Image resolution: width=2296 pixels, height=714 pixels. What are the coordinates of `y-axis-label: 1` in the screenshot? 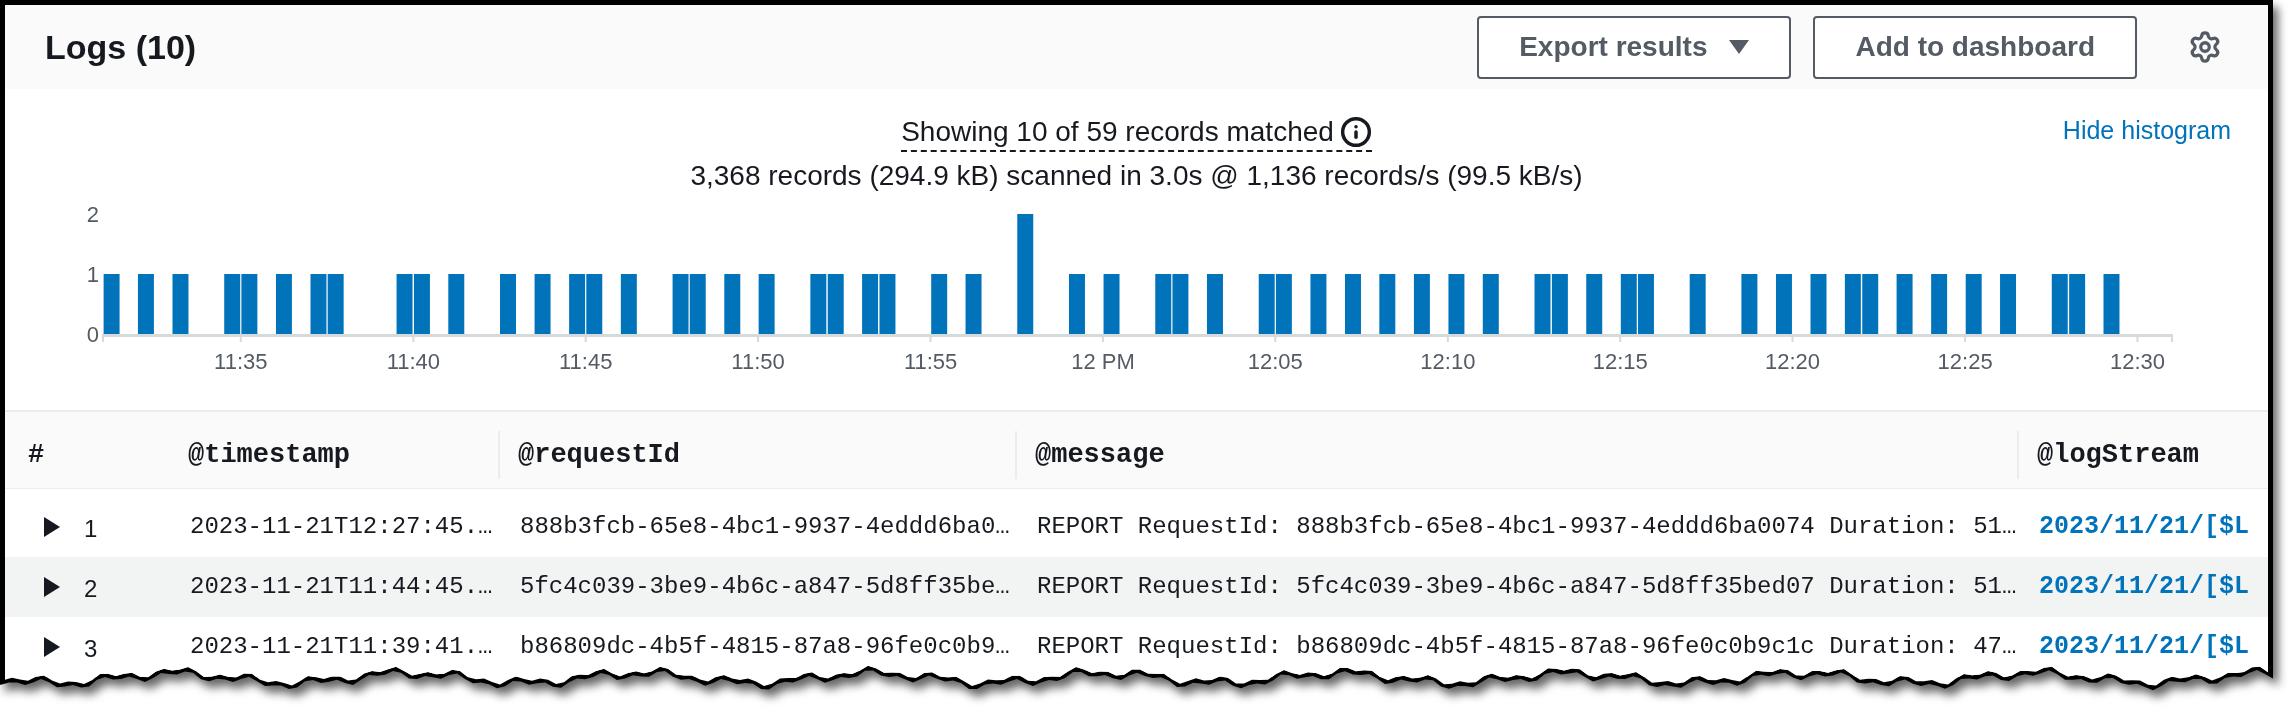 It's located at (92, 274).